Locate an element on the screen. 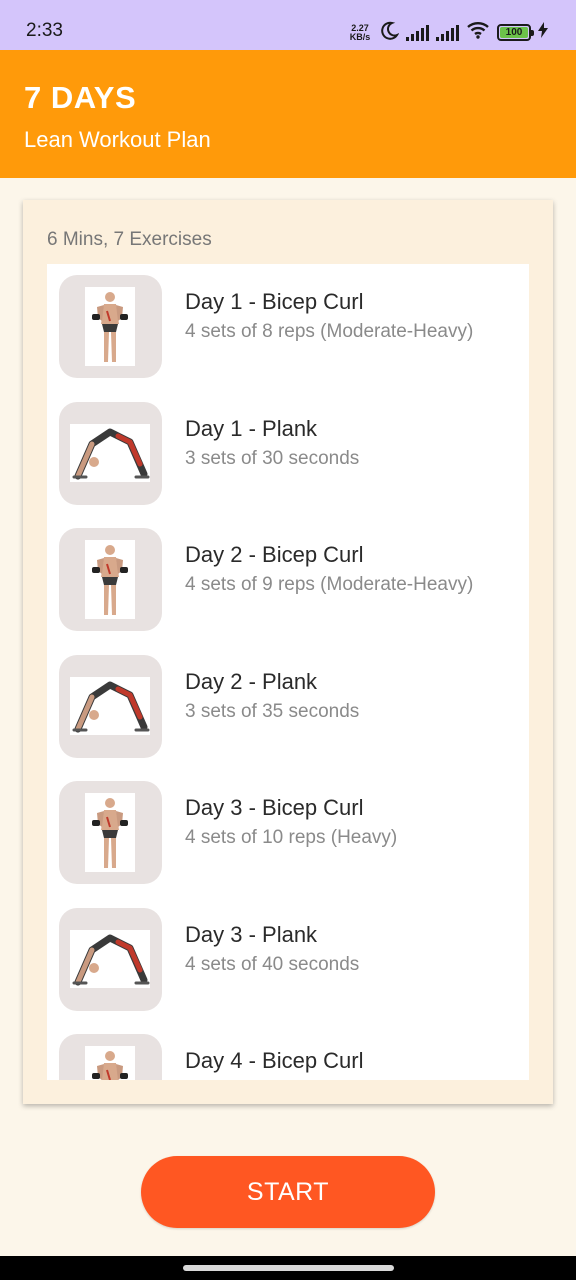 This screenshot has width=576, height=1280. exercise-detail: 4 sets of 40 seconds is located at coordinates (272, 964).